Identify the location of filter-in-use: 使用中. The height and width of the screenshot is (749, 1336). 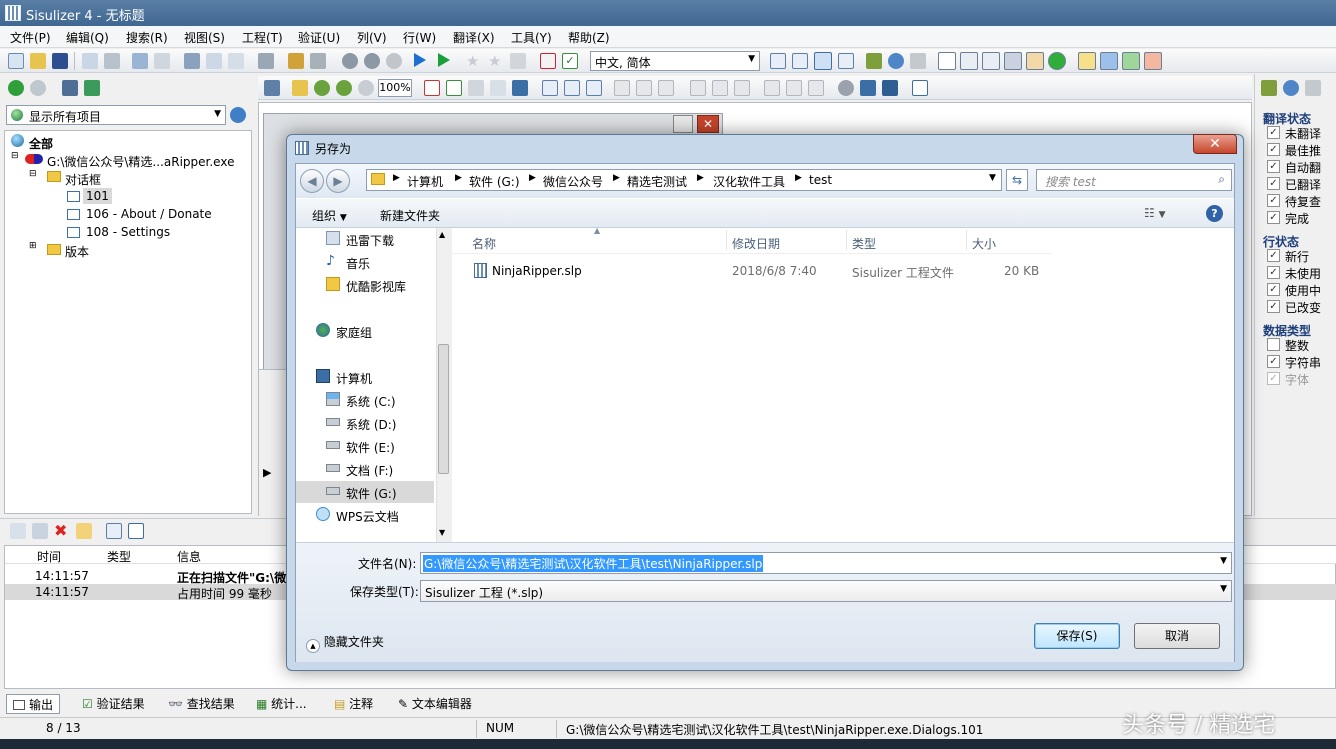
(1303, 290).